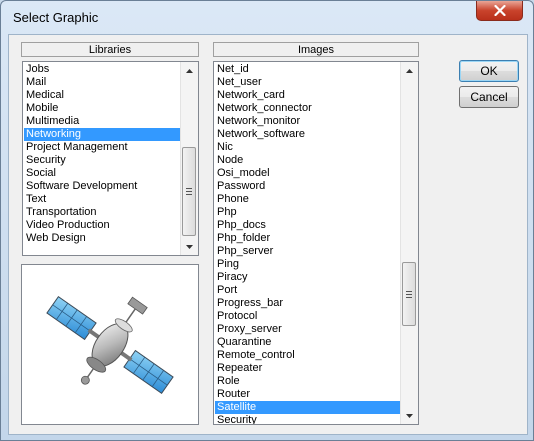 Image resolution: width=534 pixels, height=441 pixels. Describe the element at coordinates (102, 108) in the screenshot. I see `libraries-list-item: Mobile` at that location.